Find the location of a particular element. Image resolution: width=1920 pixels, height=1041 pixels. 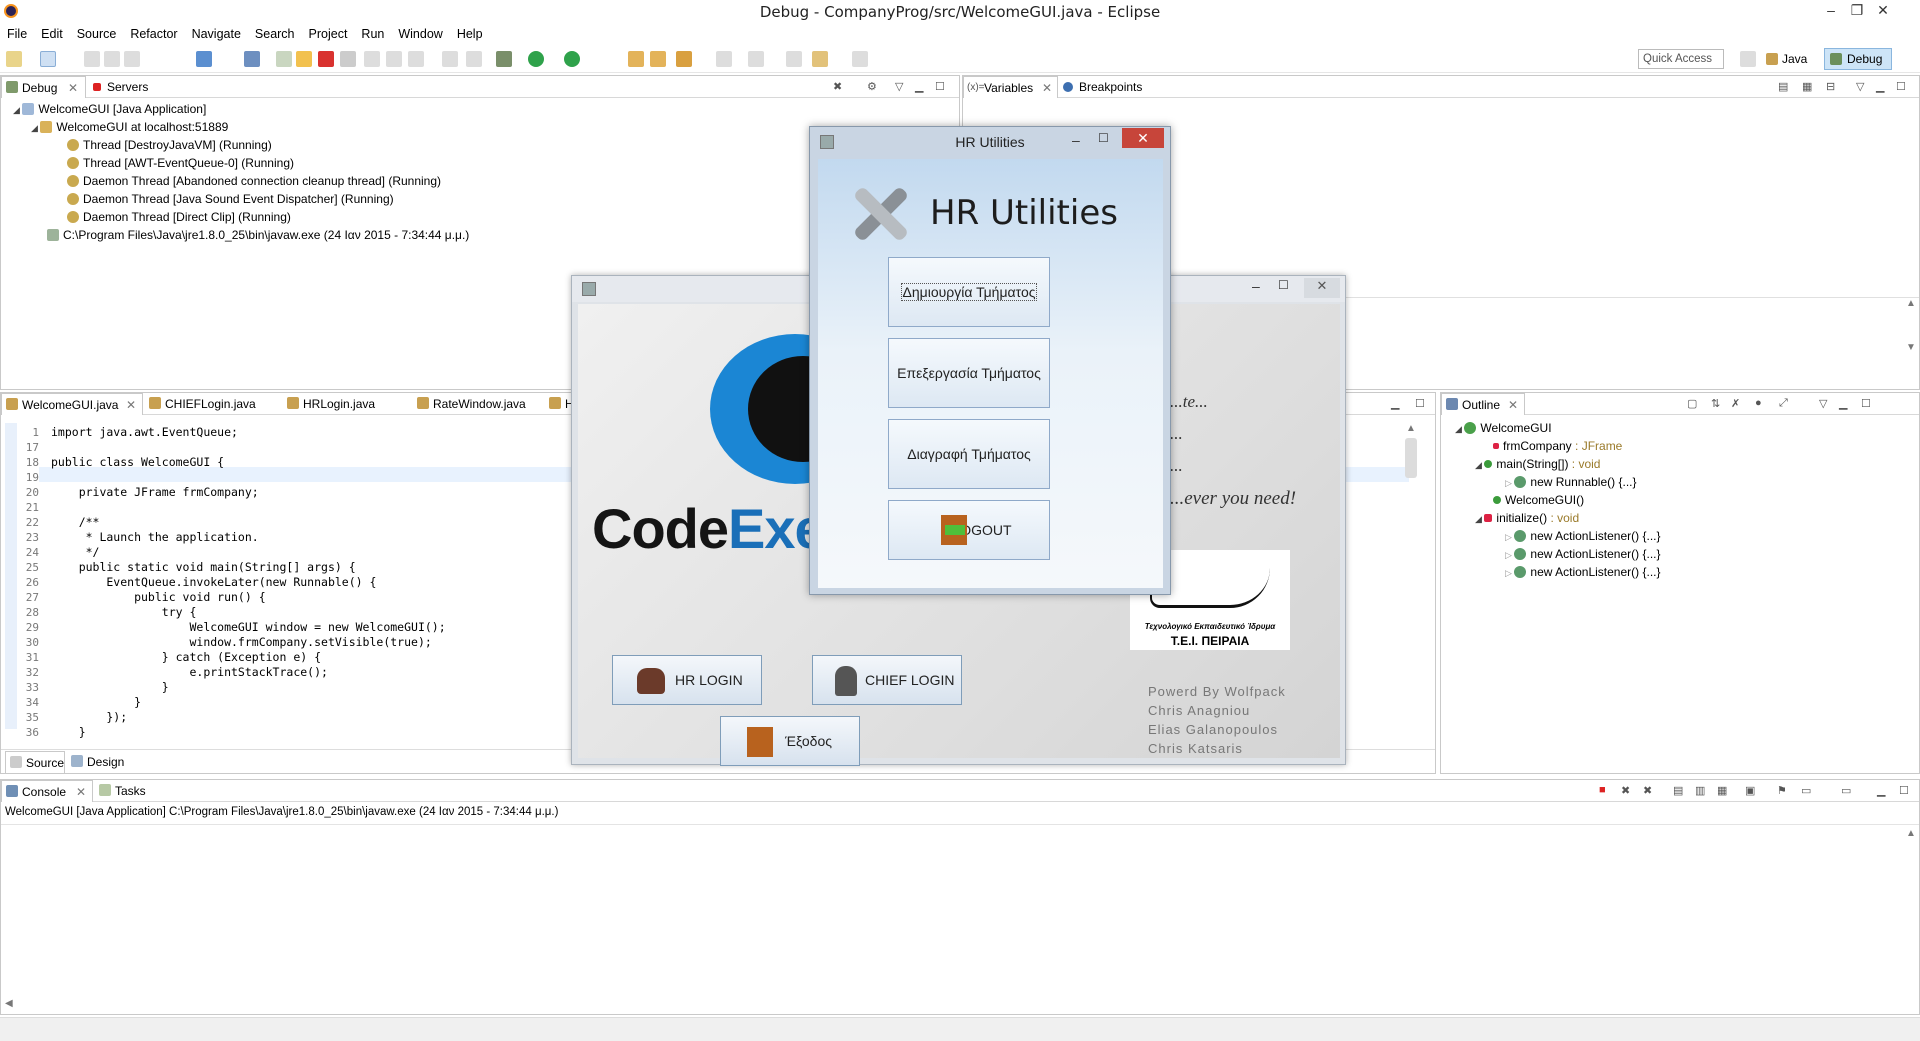

code-line: window.frmCompany.setVisible(true); is located at coordinates (241, 642).